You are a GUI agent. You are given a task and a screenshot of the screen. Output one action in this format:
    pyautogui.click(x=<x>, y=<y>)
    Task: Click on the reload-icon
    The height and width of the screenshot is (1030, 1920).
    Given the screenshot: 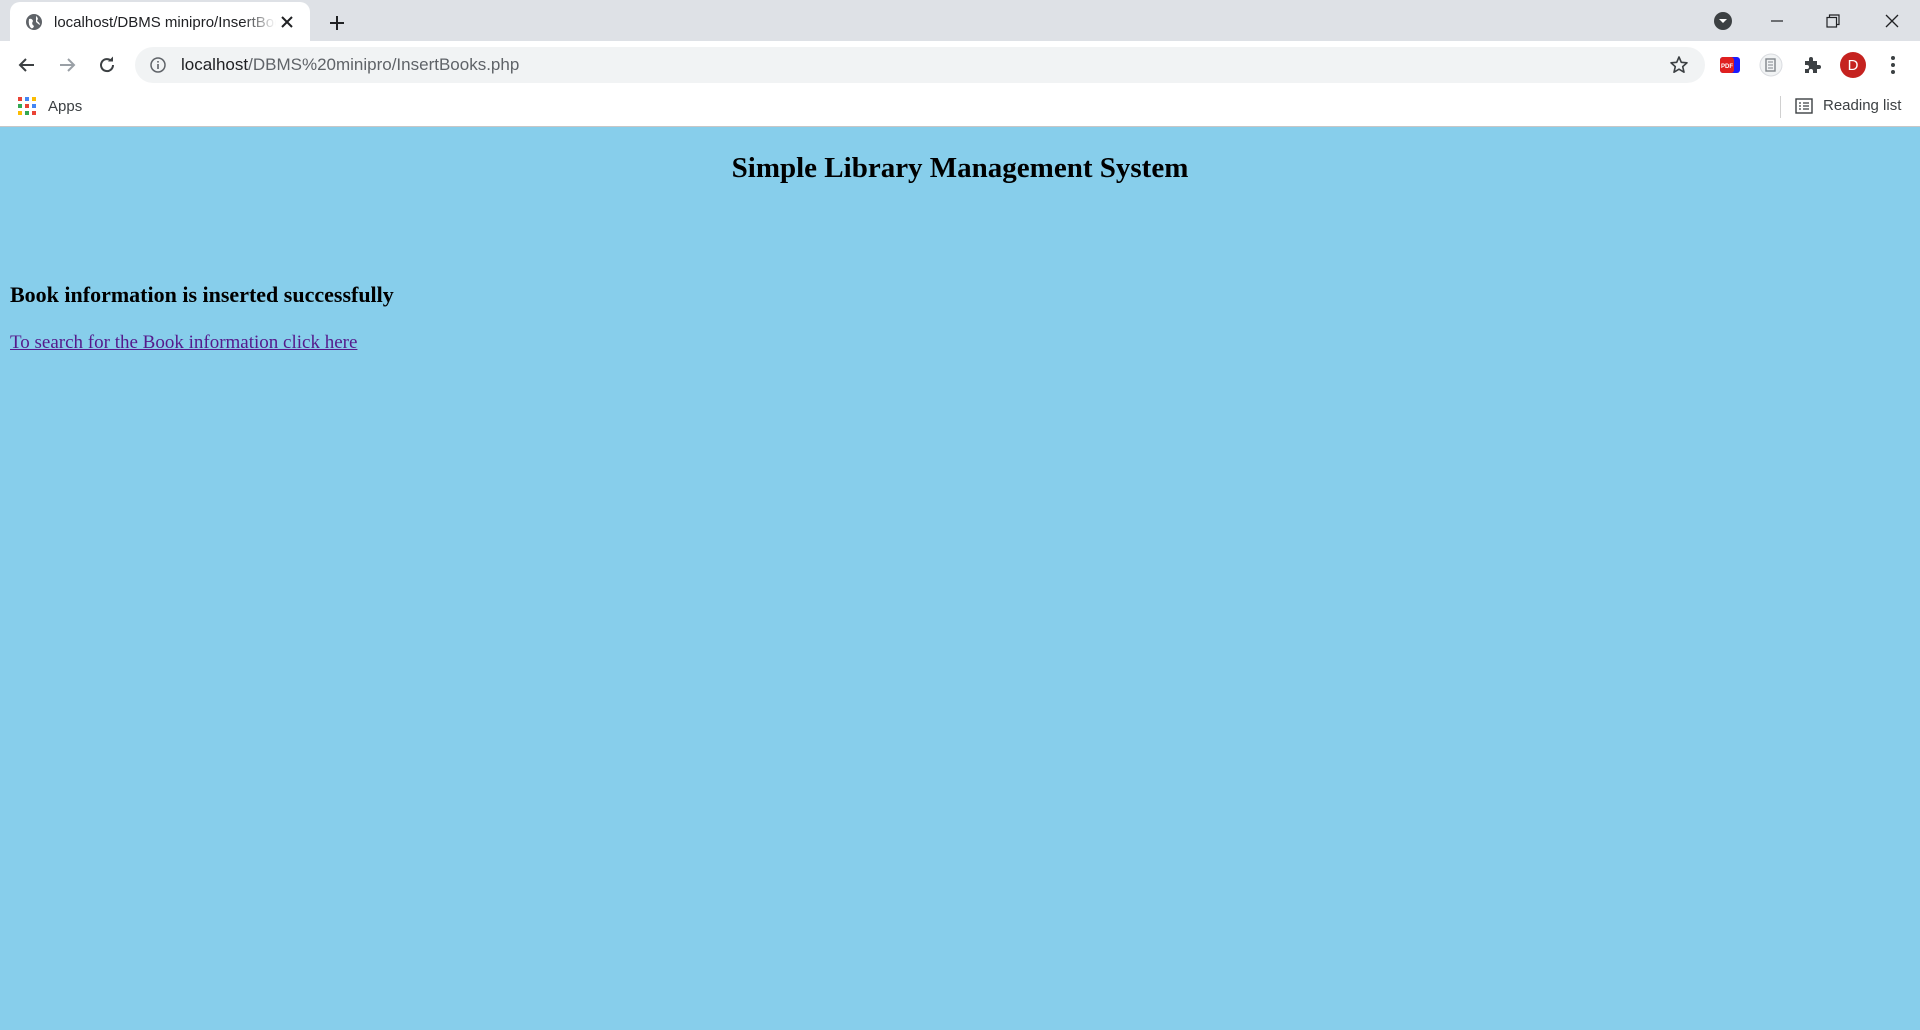 What is the action you would take?
    pyautogui.click(x=107, y=64)
    